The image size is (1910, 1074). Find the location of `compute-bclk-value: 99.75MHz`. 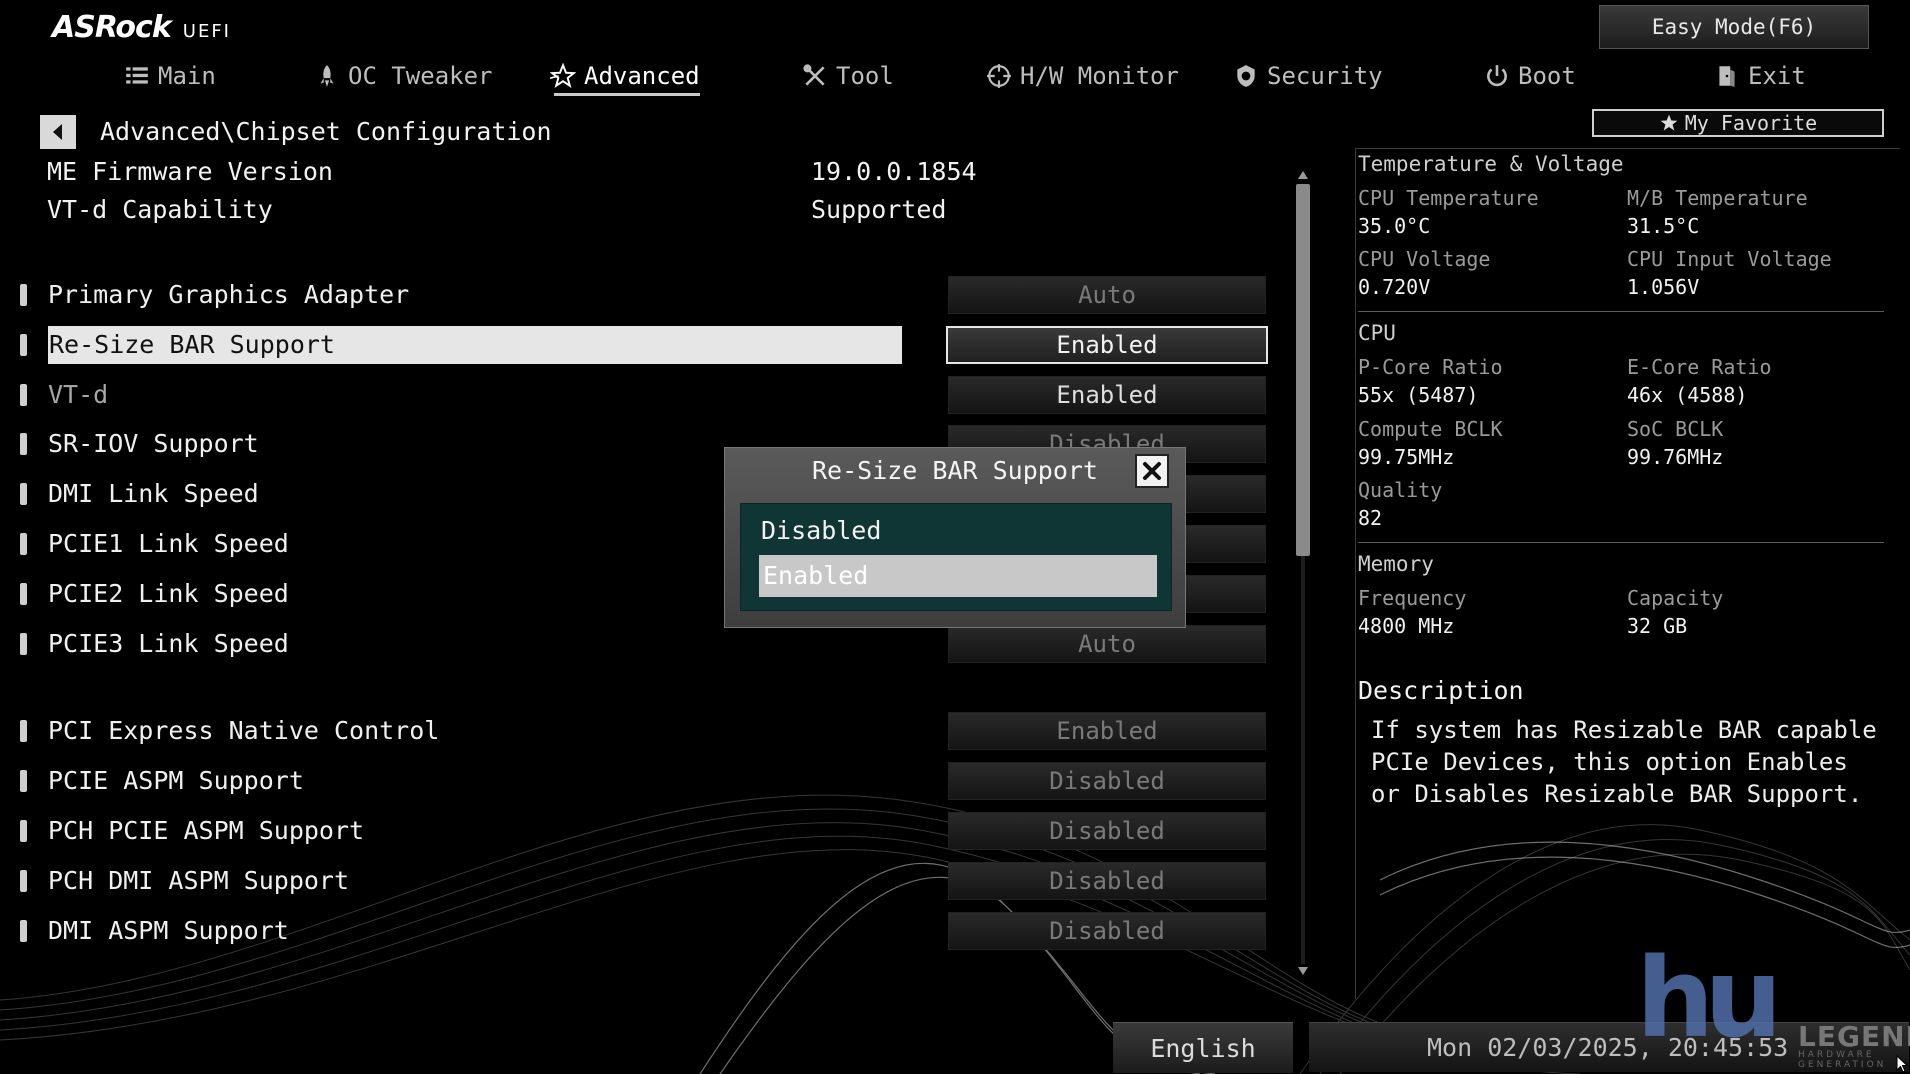

compute-bclk-value: 99.75MHz is located at coordinates (1406, 457).